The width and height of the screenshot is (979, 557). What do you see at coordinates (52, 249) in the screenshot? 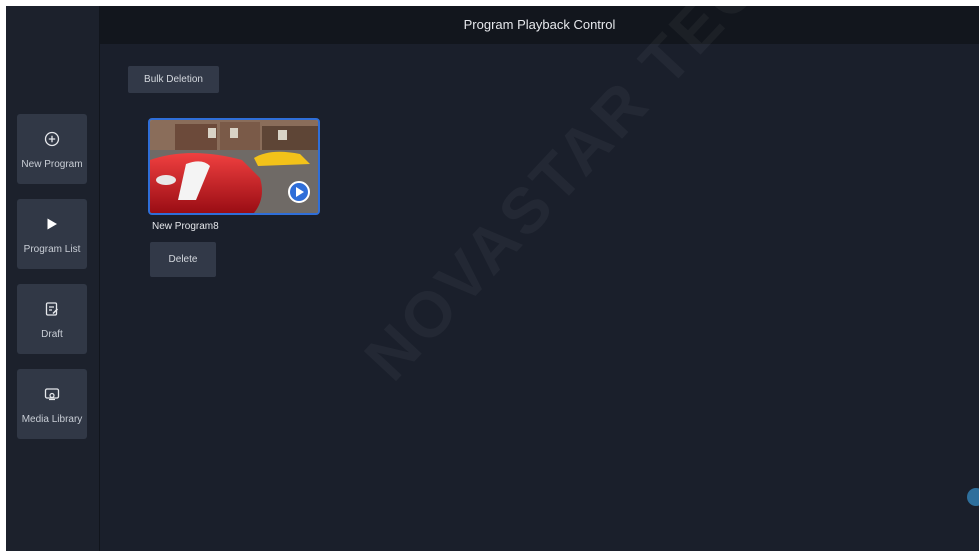
I see `sidebar-item-label: Program List` at bounding box center [52, 249].